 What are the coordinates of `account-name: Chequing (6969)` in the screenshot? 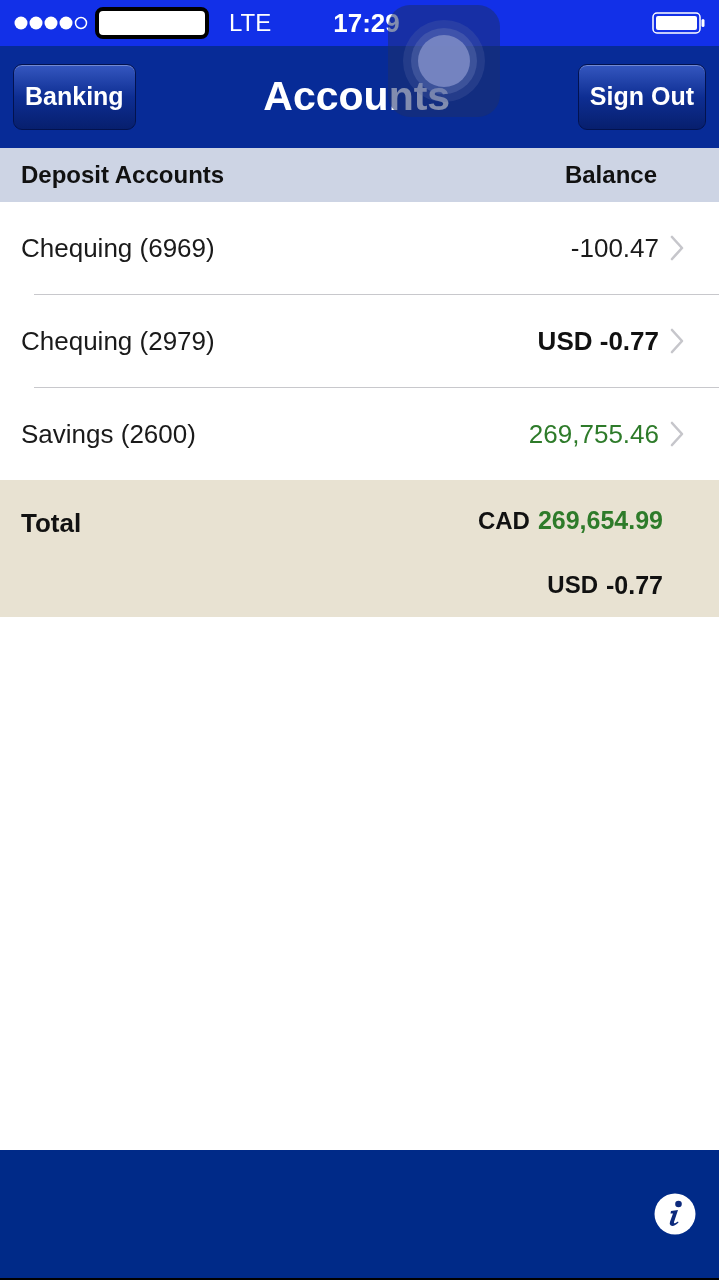 It's located at (118, 248).